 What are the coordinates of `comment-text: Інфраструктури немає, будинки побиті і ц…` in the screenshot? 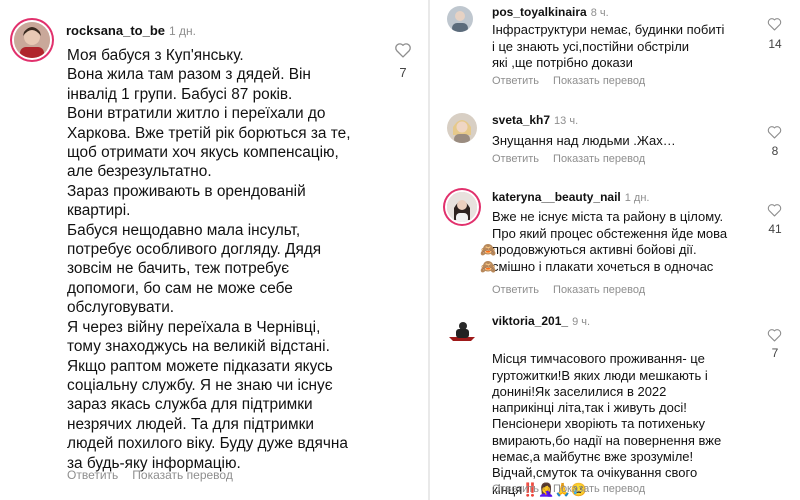 It's located at (608, 46).